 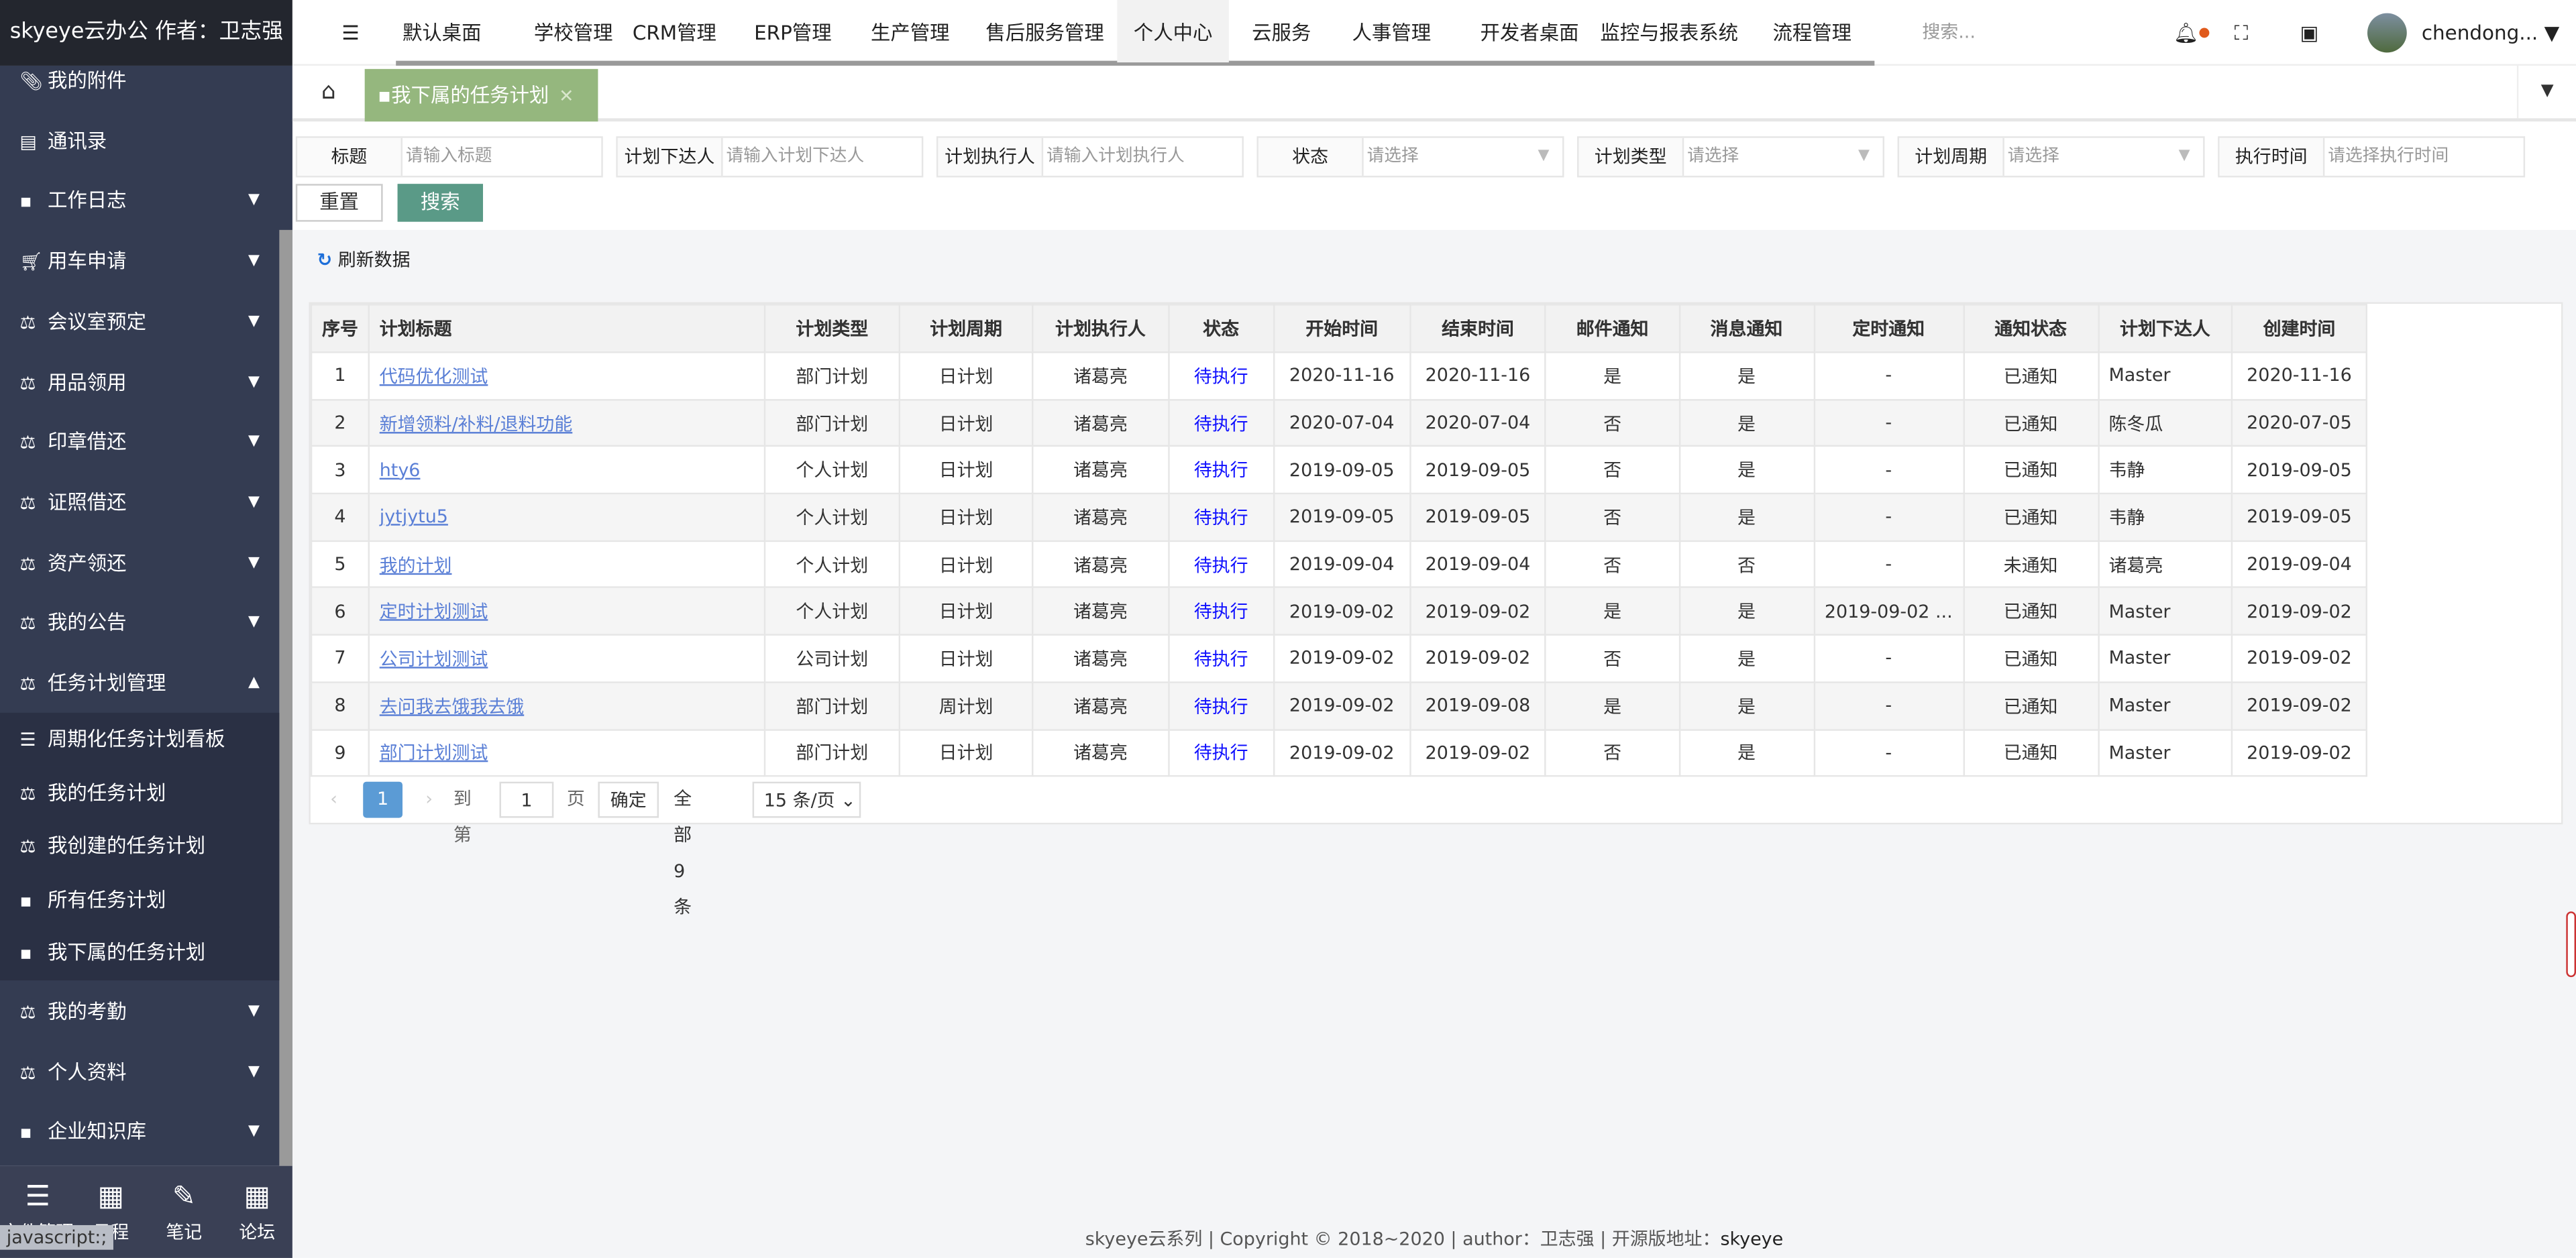 I want to click on page-size-select: 15 条/页 ⌄, so click(x=806, y=799).